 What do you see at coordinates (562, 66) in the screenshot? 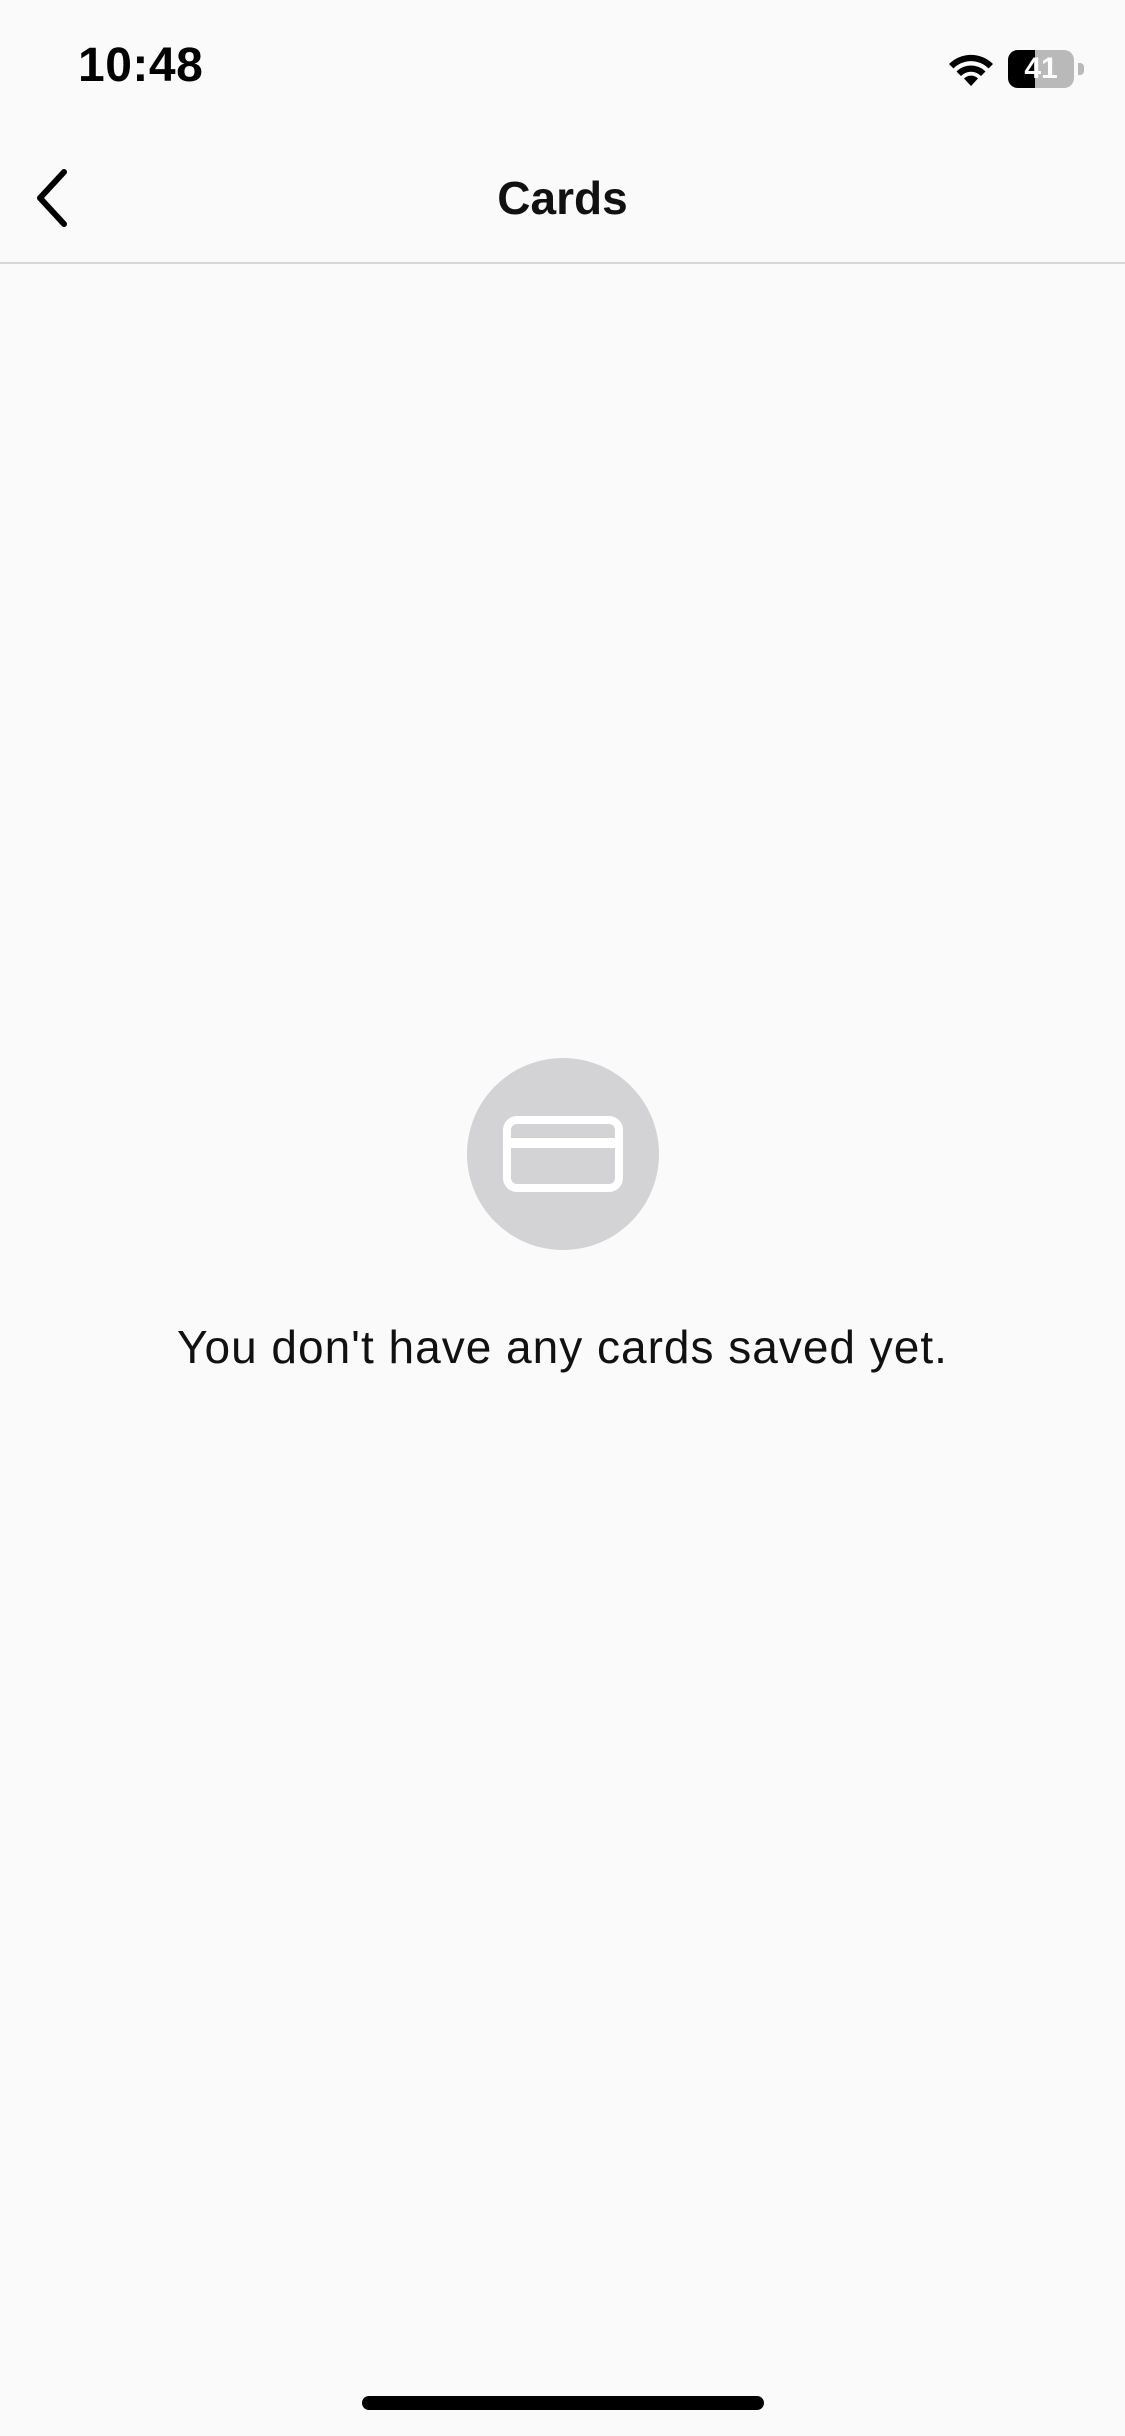
I see `status-bar: 10:48 41` at bounding box center [562, 66].